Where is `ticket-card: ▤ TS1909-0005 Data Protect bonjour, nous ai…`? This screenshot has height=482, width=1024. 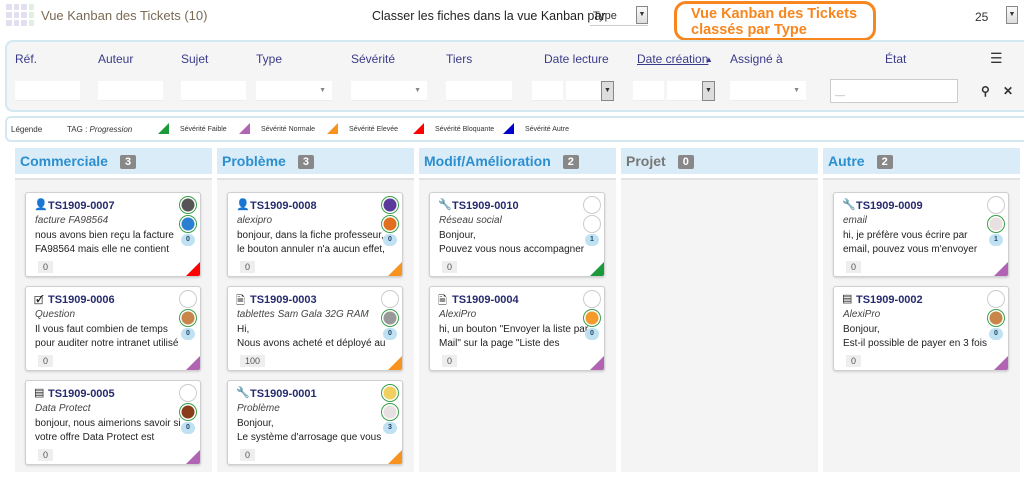 ticket-card: ▤ TS1909-0005 Data Protect bonjour, nous ai… is located at coordinates (113, 422).